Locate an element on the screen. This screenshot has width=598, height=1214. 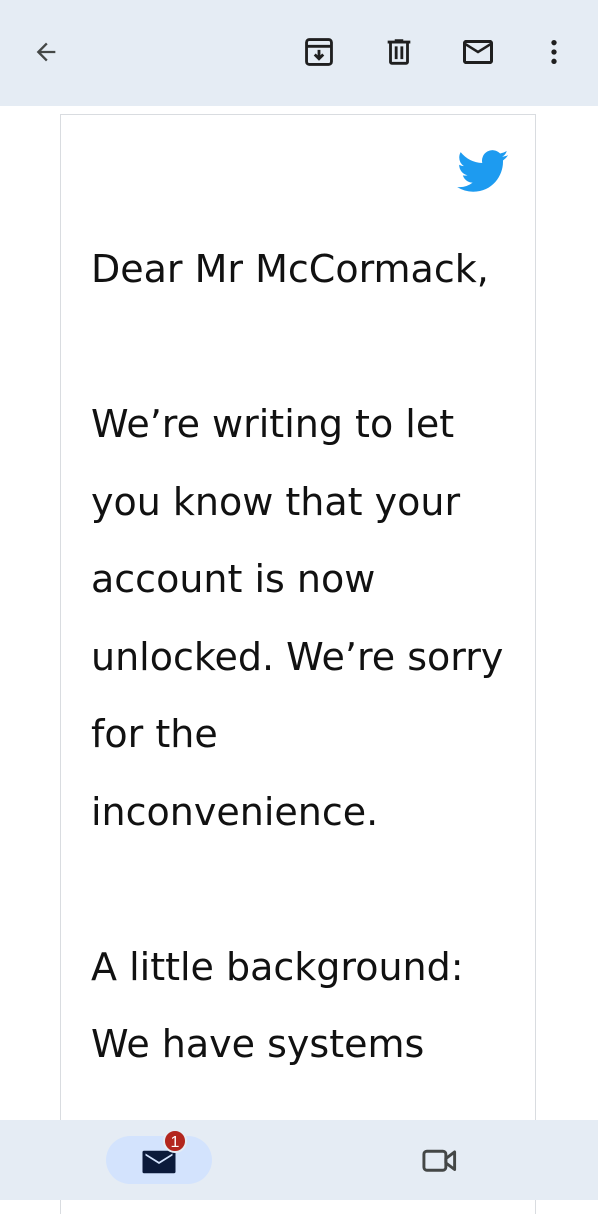
mail-tab: 1 is located at coordinates (159, 1156).